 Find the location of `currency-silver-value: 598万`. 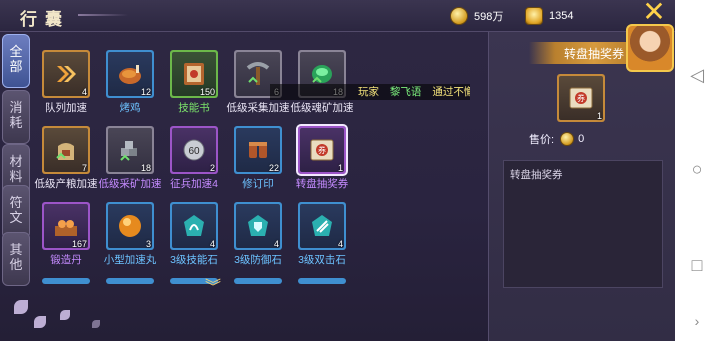

currency-silver-value: 598万 is located at coordinates (489, 17).